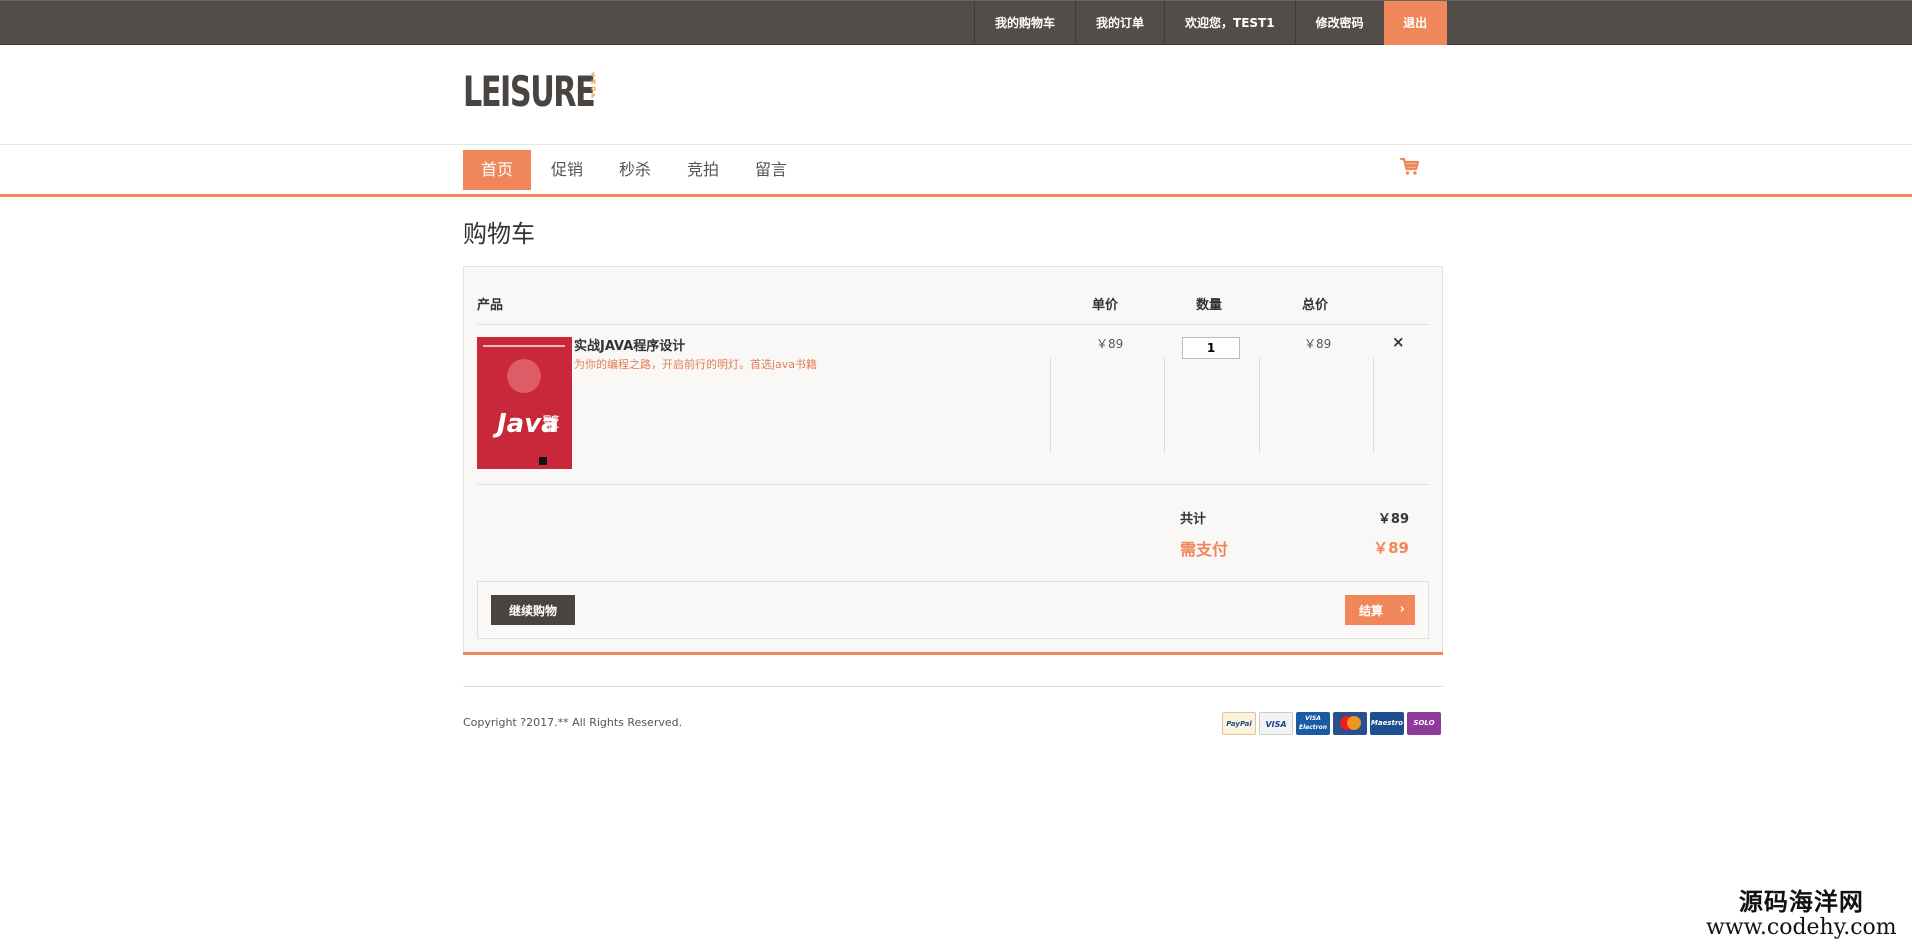  Describe the element at coordinates (1391, 548) in the screenshot. I see `amount-due-value: ￥89` at that location.